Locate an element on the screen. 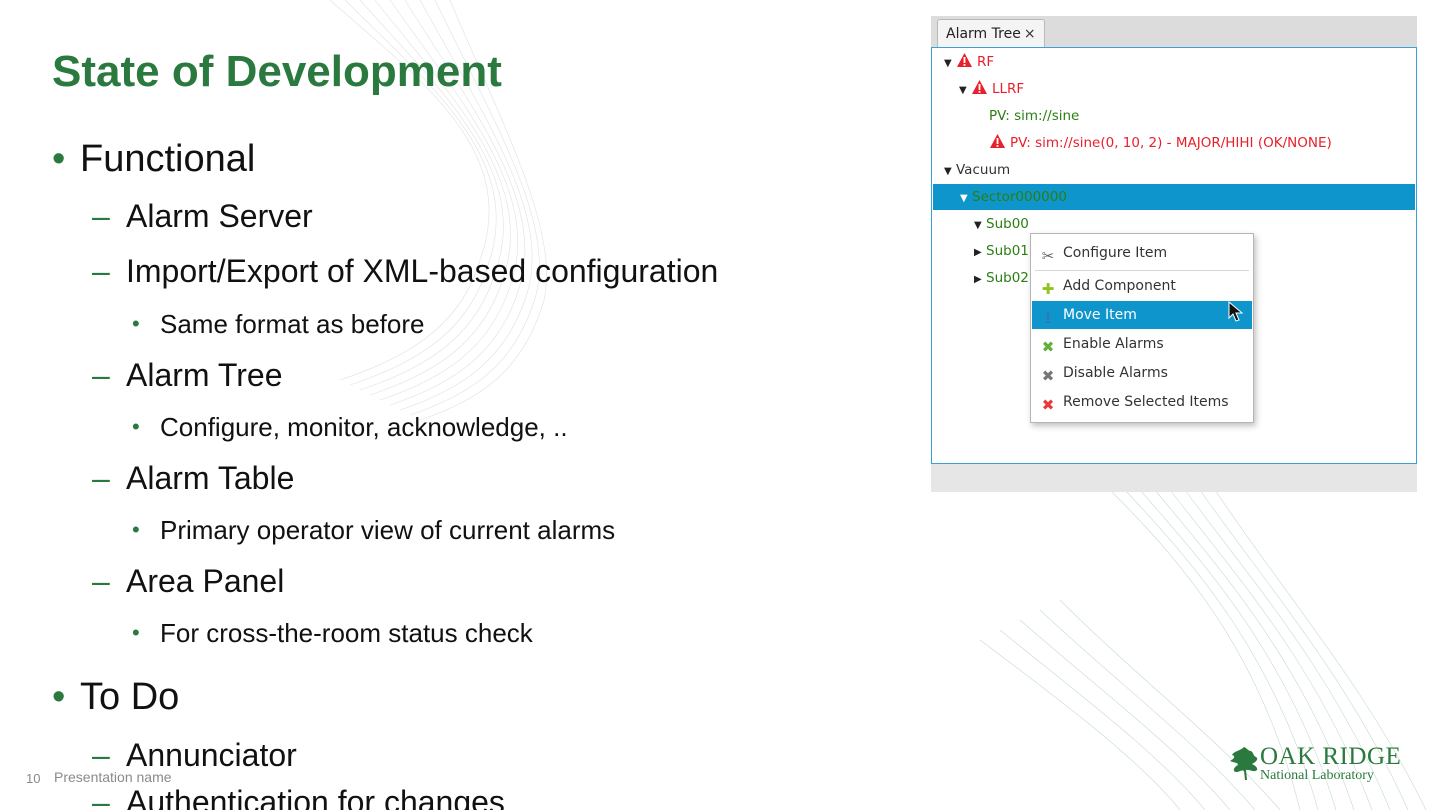 Image resolution: width=1440 pixels, height=810 pixels. menu-item-label: Enable Alarms is located at coordinates (1113, 344).